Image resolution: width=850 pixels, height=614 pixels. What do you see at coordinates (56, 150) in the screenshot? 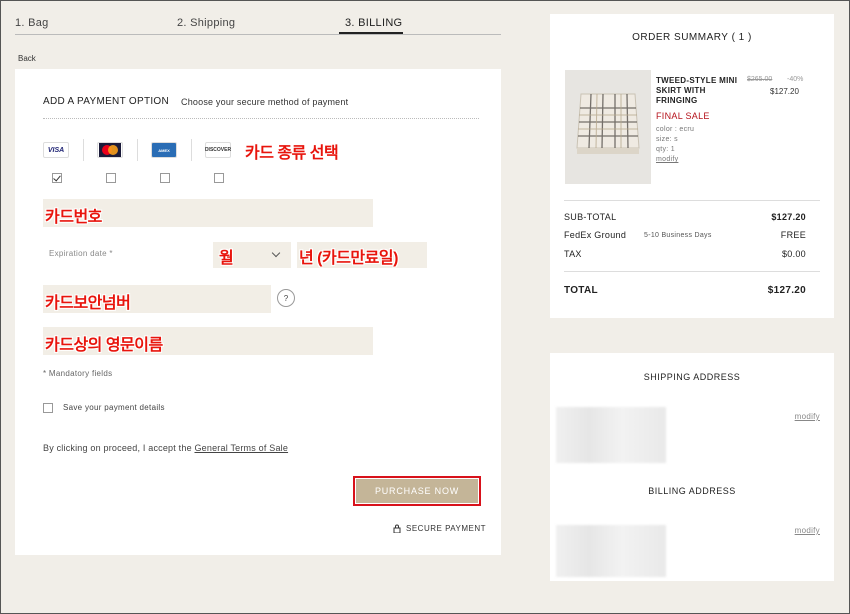
I see `visa-icon: VISA` at bounding box center [56, 150].